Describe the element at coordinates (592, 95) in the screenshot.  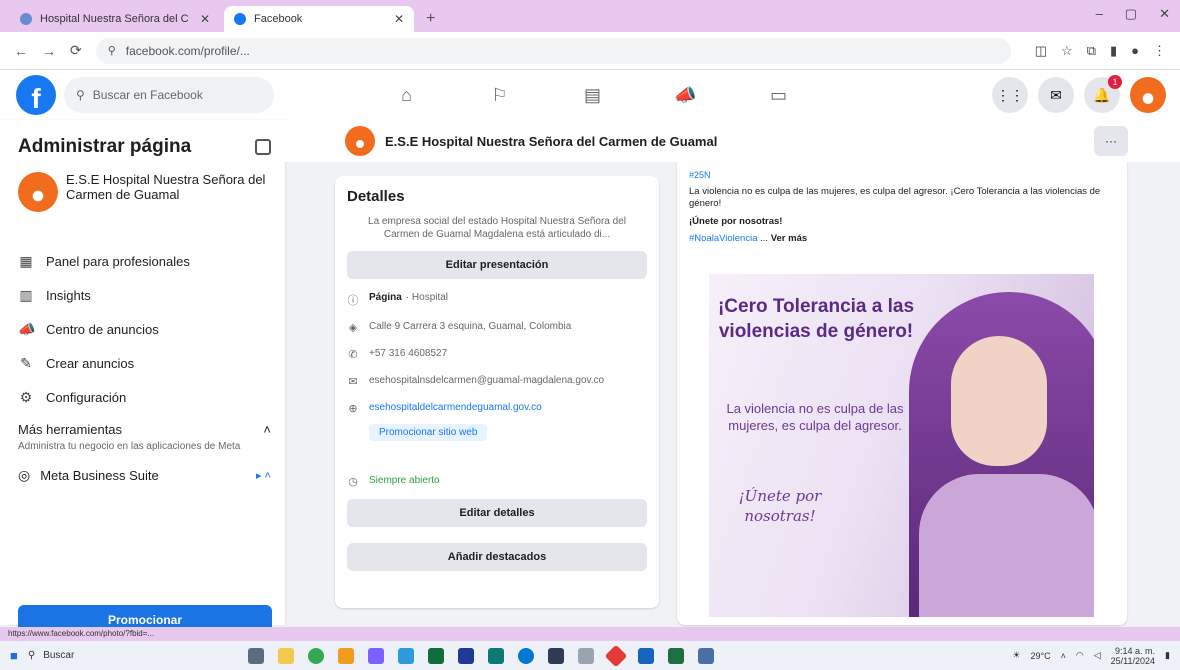
I see `news-icon: ▤` at that location.